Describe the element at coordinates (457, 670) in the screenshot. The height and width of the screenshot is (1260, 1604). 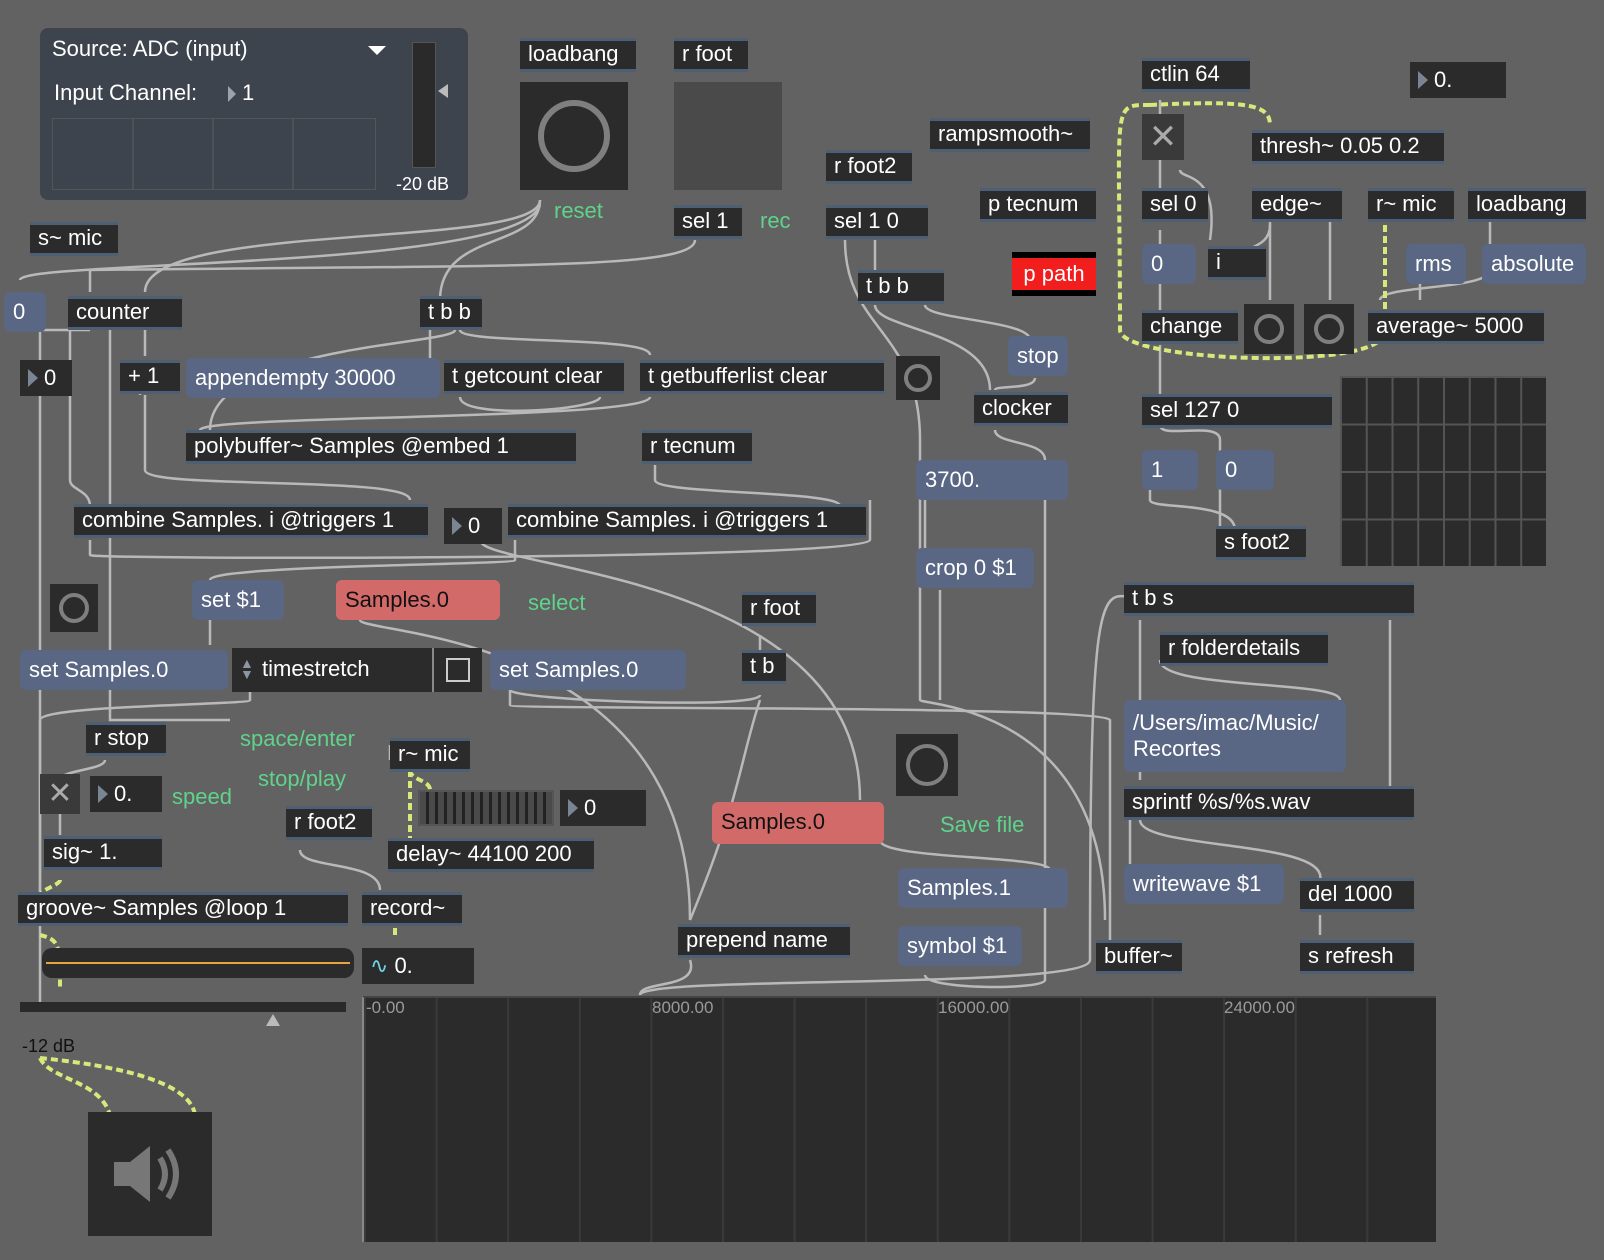
I see `toggle-checkbox` at that location.